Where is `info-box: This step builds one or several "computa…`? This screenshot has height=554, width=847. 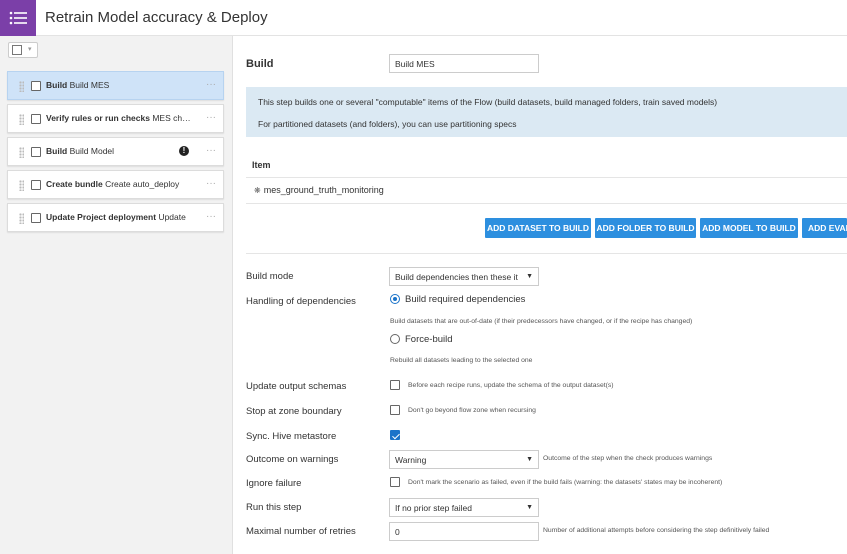
info-box: This step builds one or several "computa… is located at coordinates (546, 112).